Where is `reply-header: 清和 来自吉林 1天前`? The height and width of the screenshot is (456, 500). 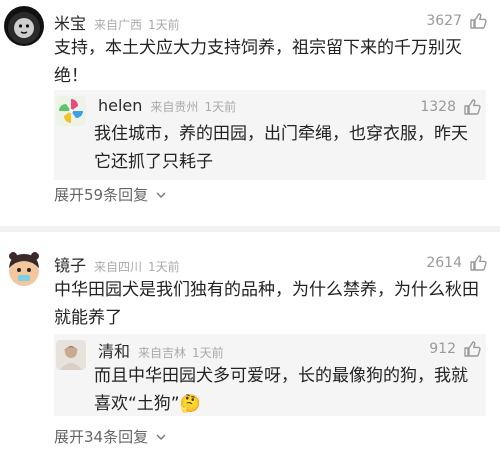
reply-header: 清和 来自吉林 1天前 is located at coordinates (161, 350).